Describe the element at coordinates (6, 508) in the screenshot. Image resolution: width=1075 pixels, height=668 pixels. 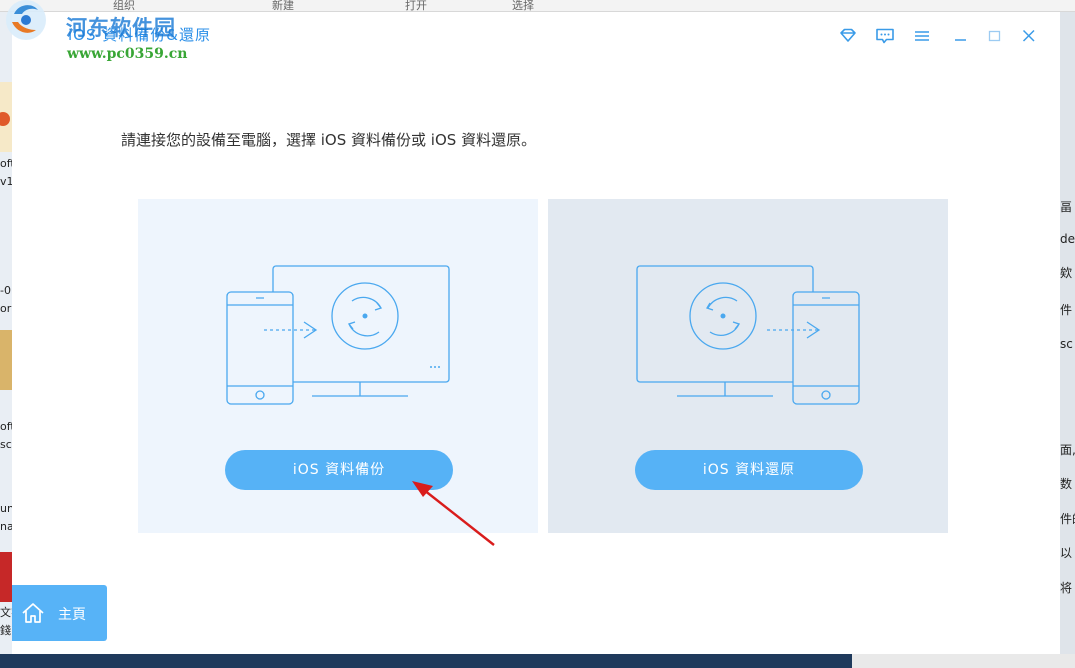
I see `desktop-icon-label: un` at that location.